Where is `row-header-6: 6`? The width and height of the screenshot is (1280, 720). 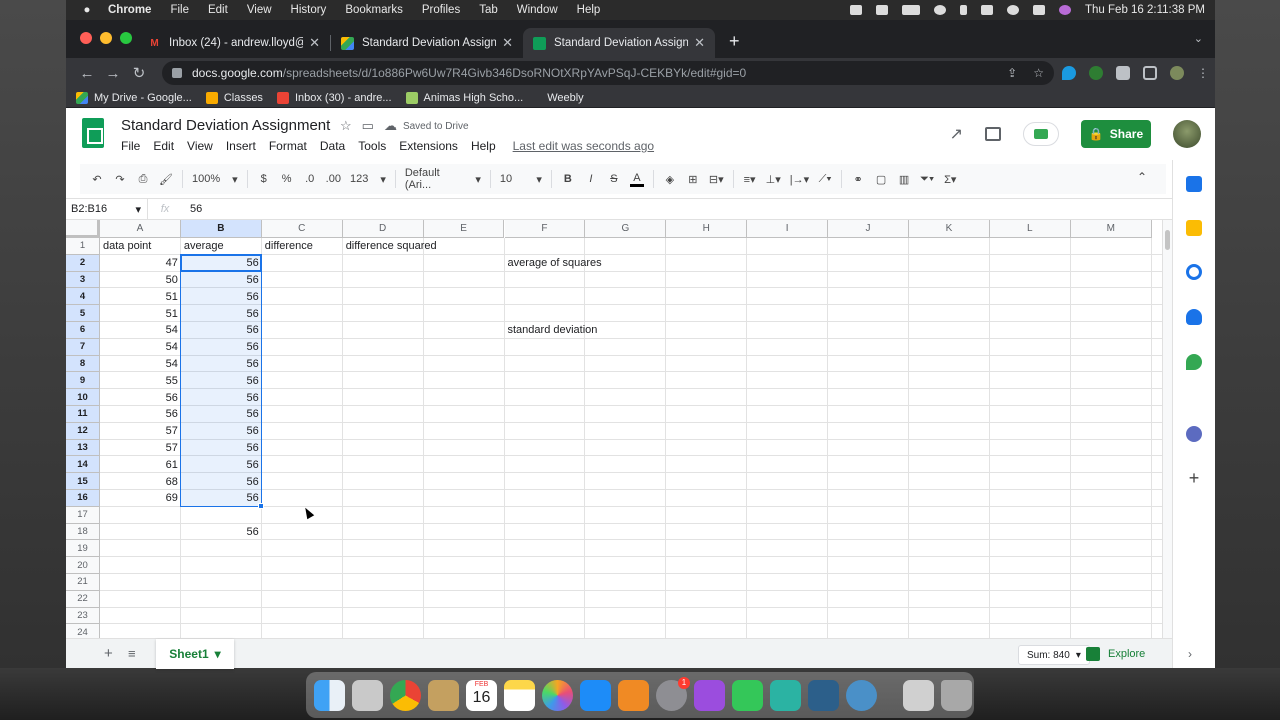
row-header-6: 6 is located at coordinates (83, 330).